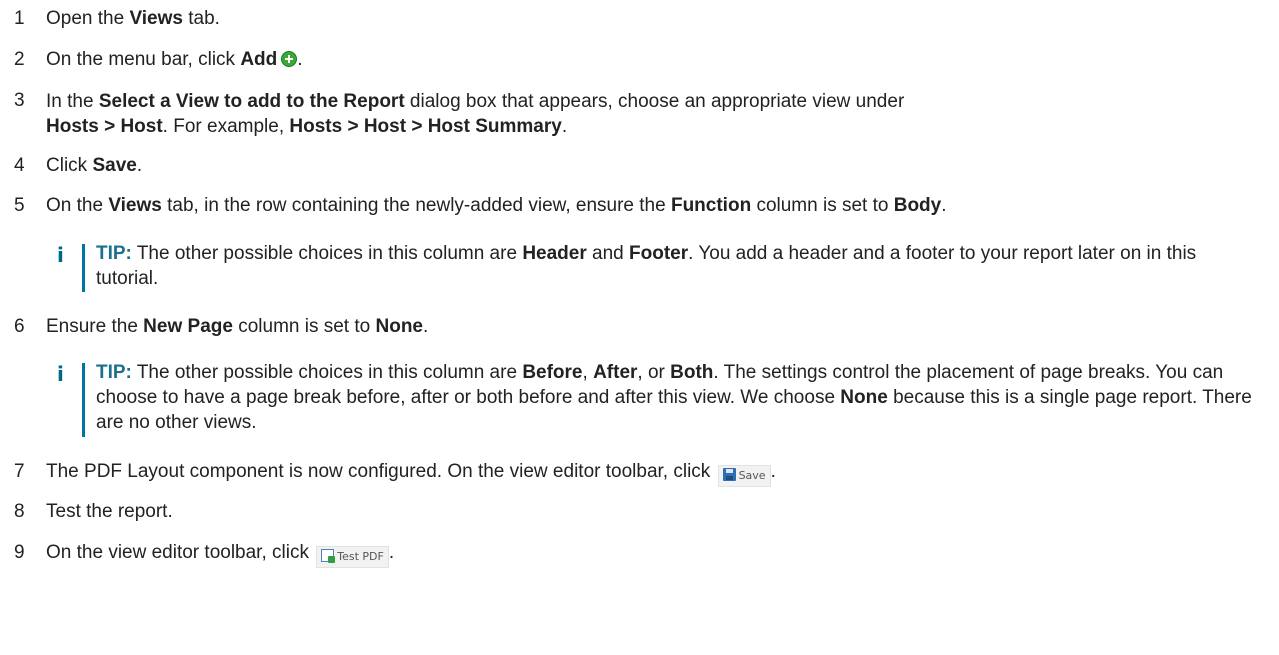 Image resolution: width=1279 pixels, height=655 pixels. I want to click on step-number: 9, so click(19, 552).